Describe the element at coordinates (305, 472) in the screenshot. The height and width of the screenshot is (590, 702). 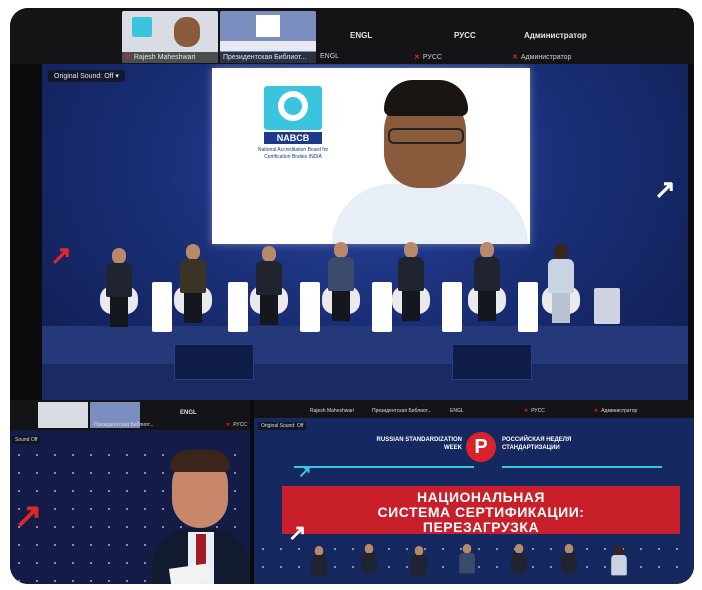
I see `cyan-arrow-icon: ↗` at that location.